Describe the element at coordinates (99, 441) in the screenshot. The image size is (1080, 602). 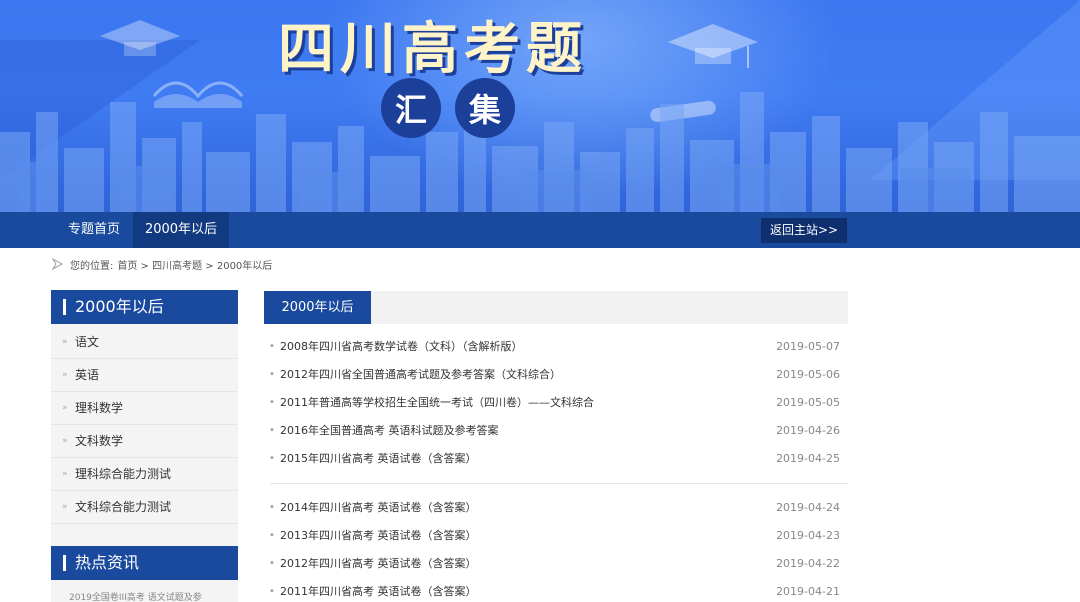
I see `sidebar-item-label: 文科数学` at that location.